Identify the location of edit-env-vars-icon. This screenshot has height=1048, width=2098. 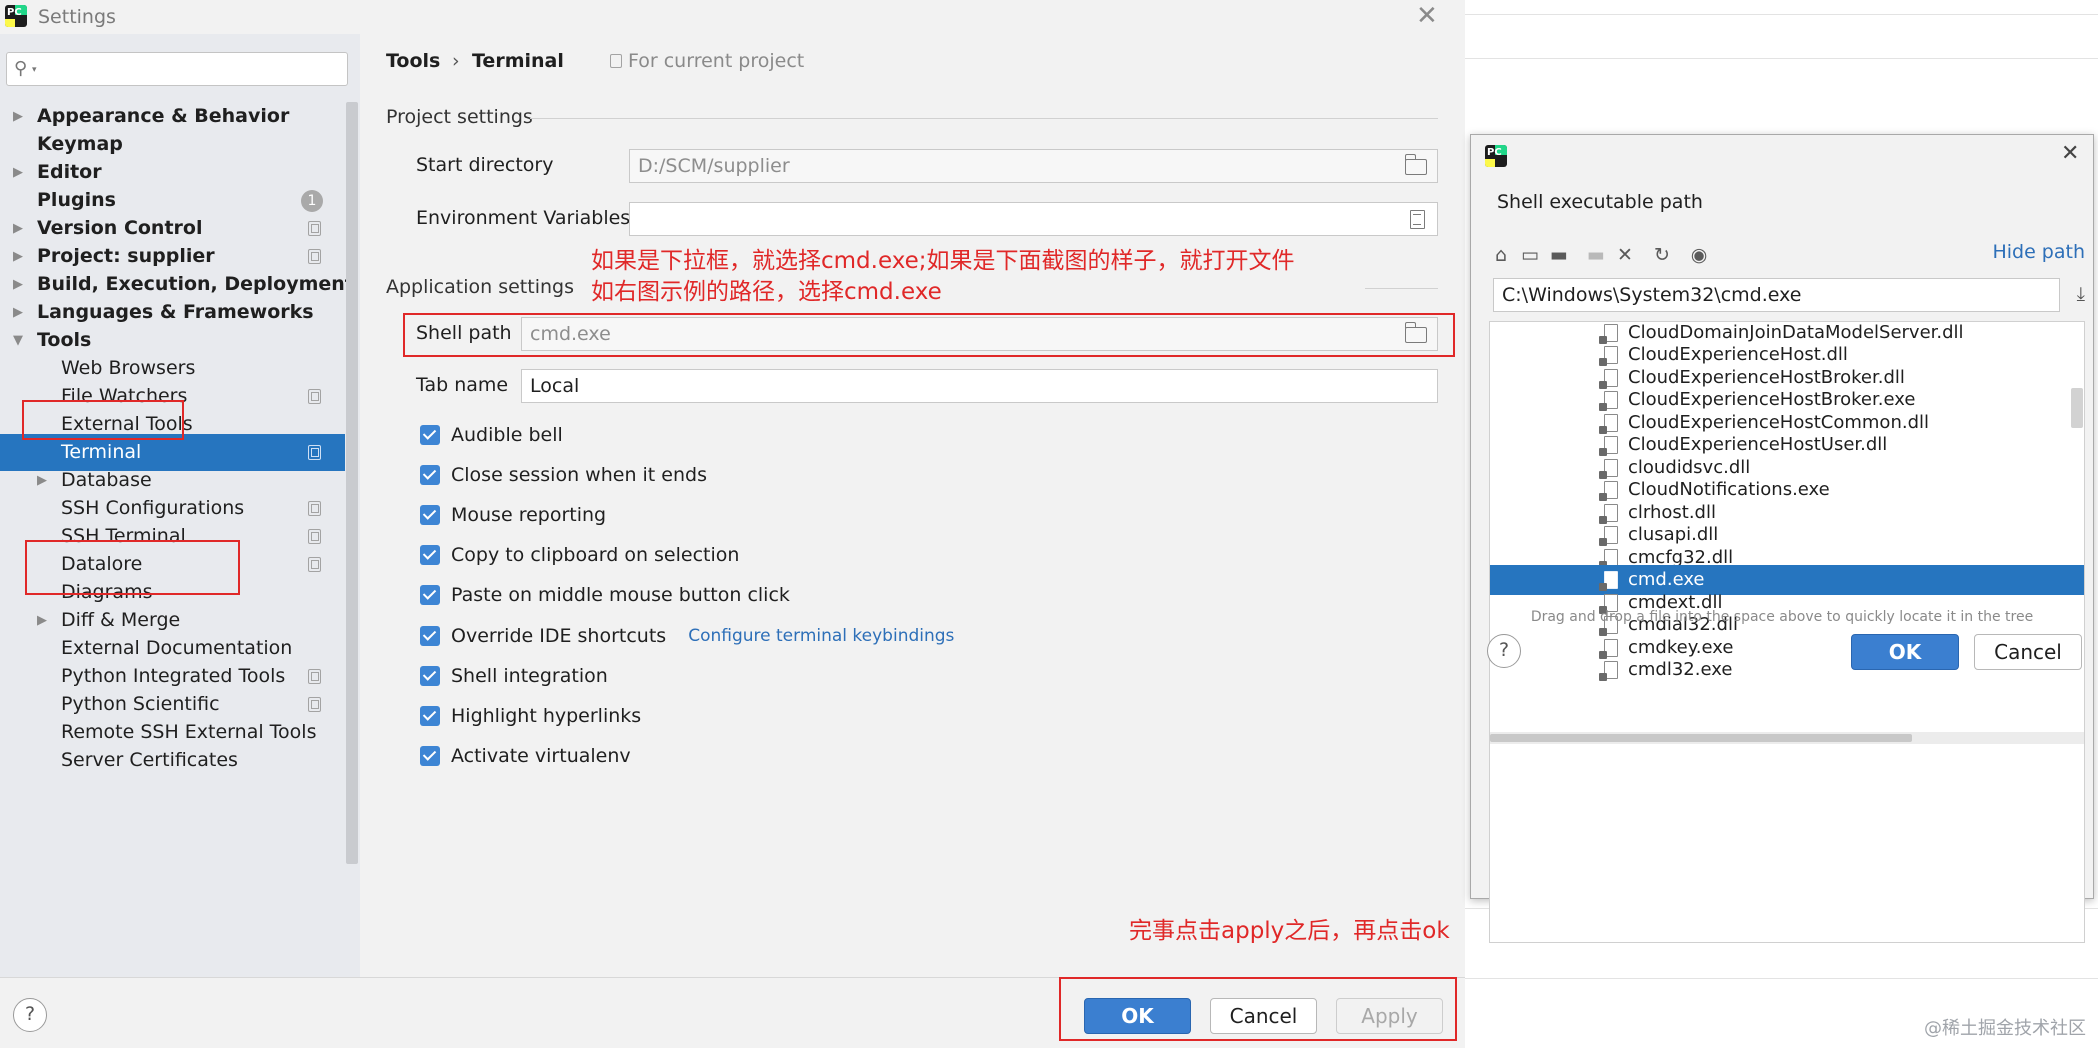
(1417, 219).